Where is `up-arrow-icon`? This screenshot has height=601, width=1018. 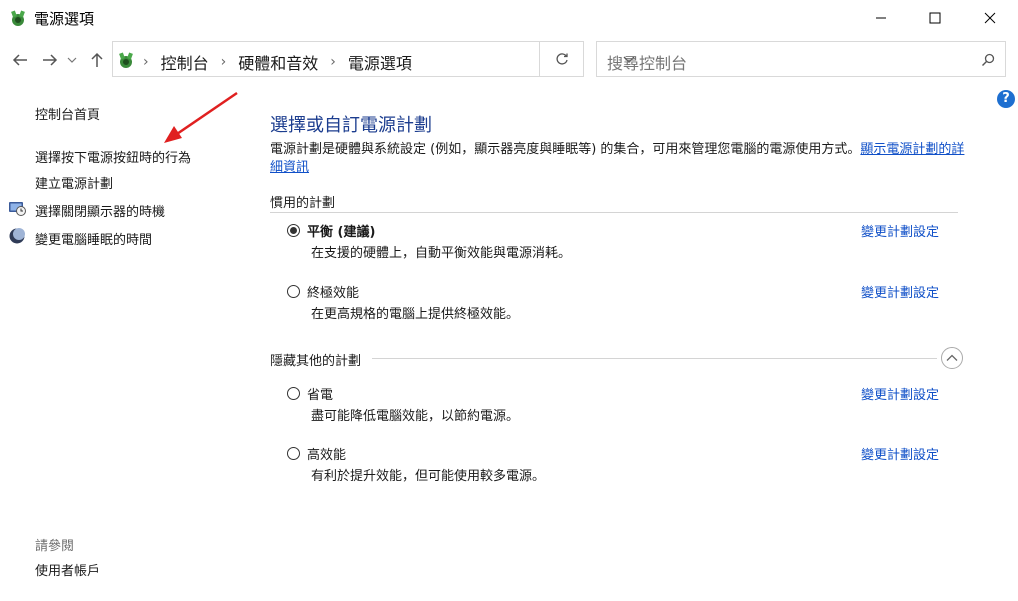
up-arrow-icon is located at coordinates (97, 59).